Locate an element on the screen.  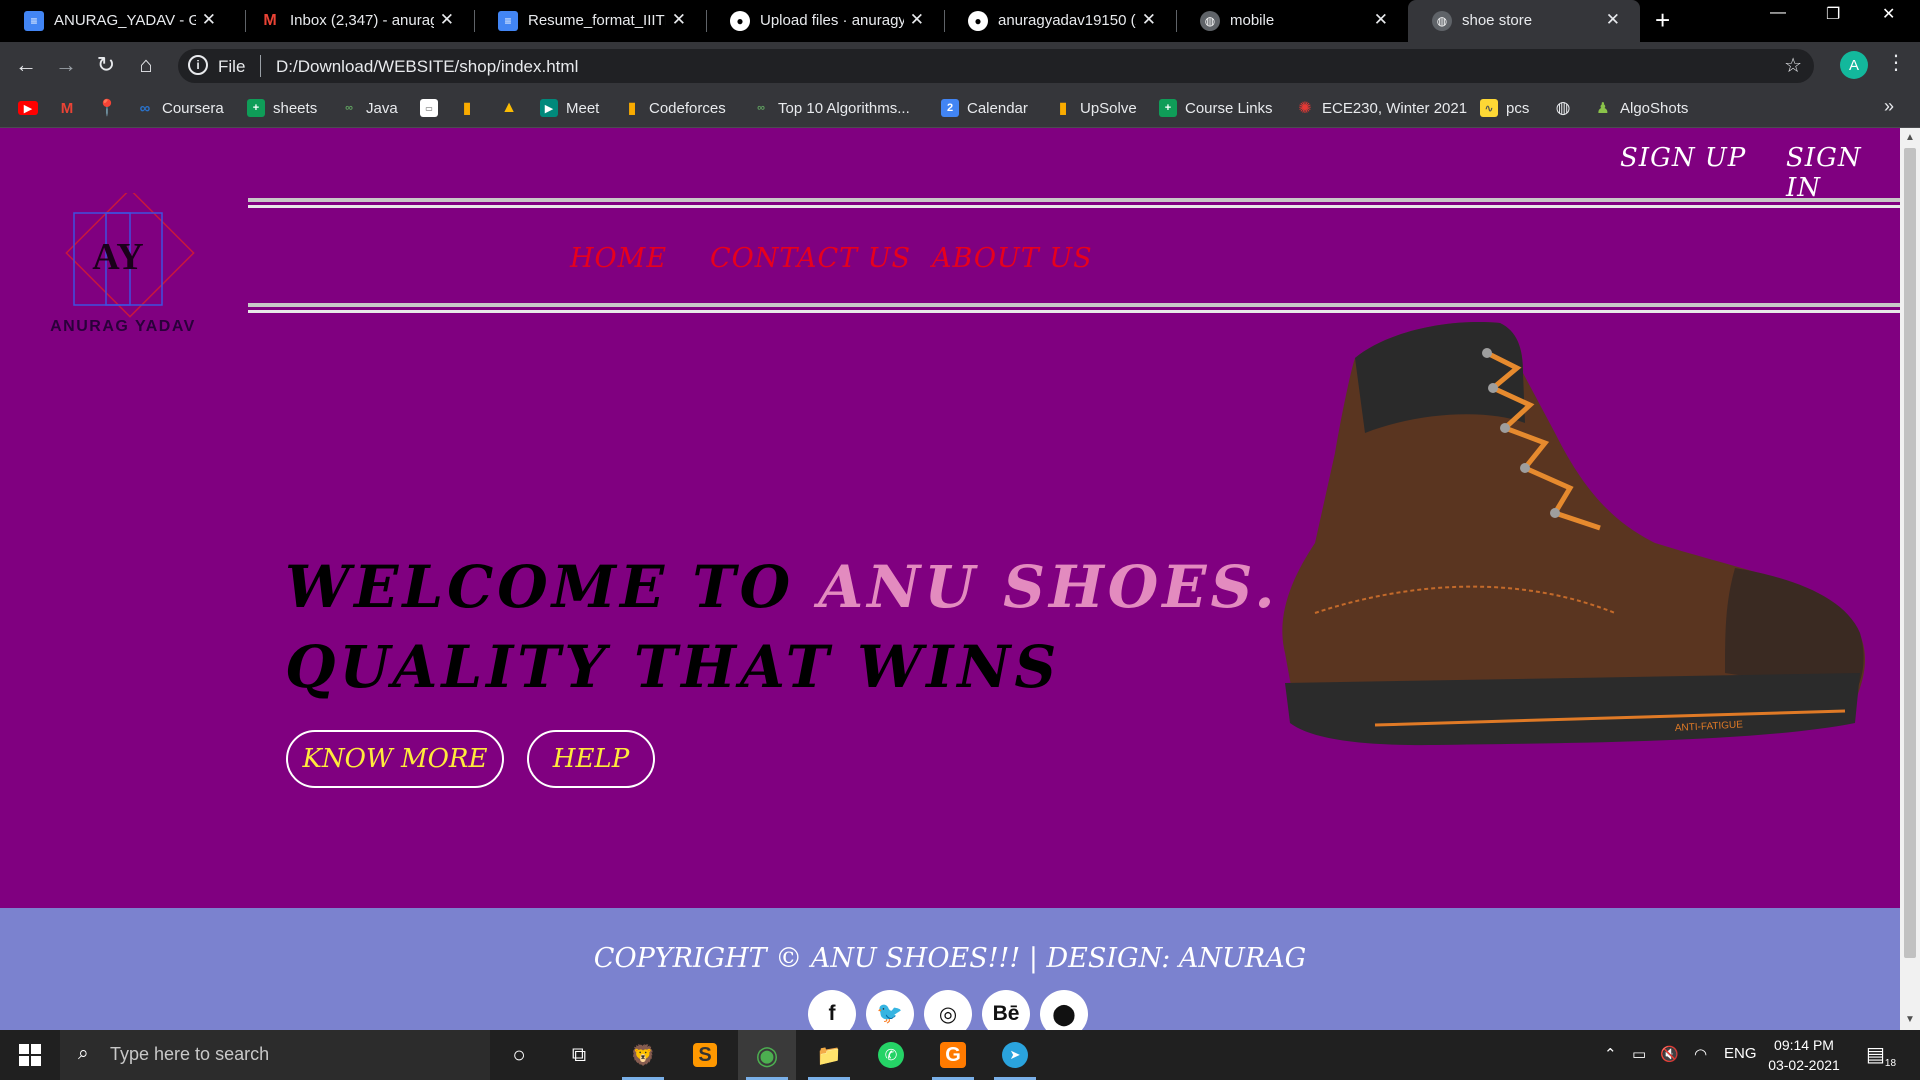
bookmark-pcs: ∿ pcs is located at coordinates (1504, 108).